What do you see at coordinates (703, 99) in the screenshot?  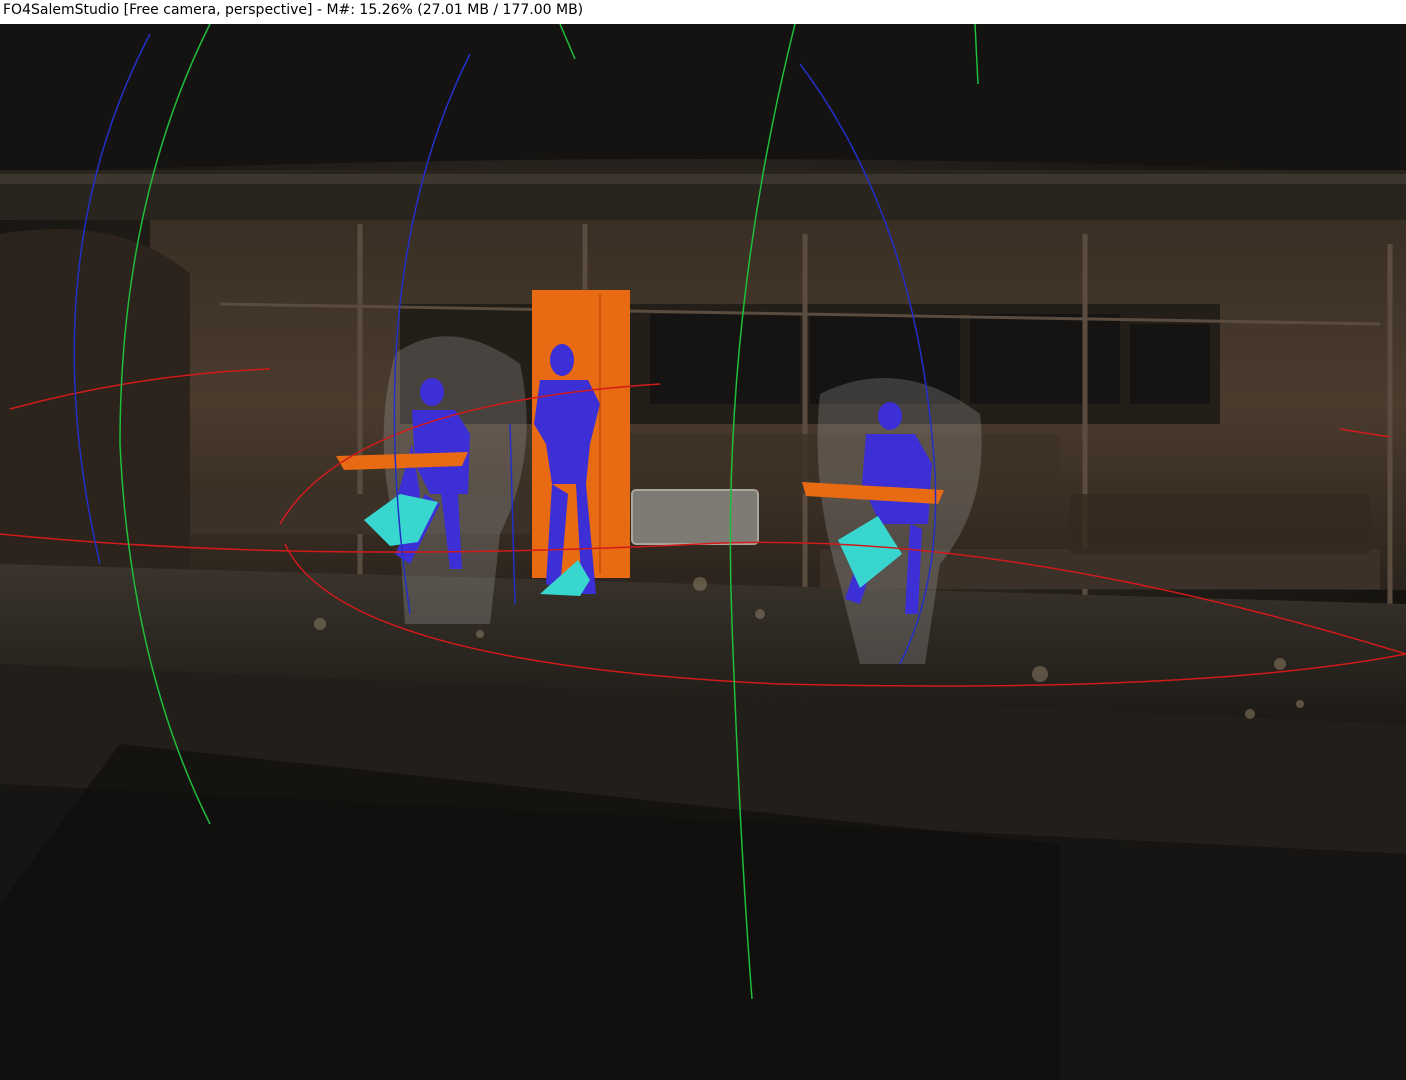 I see `tunnel-ceiling` at bounding box center [703, 99].